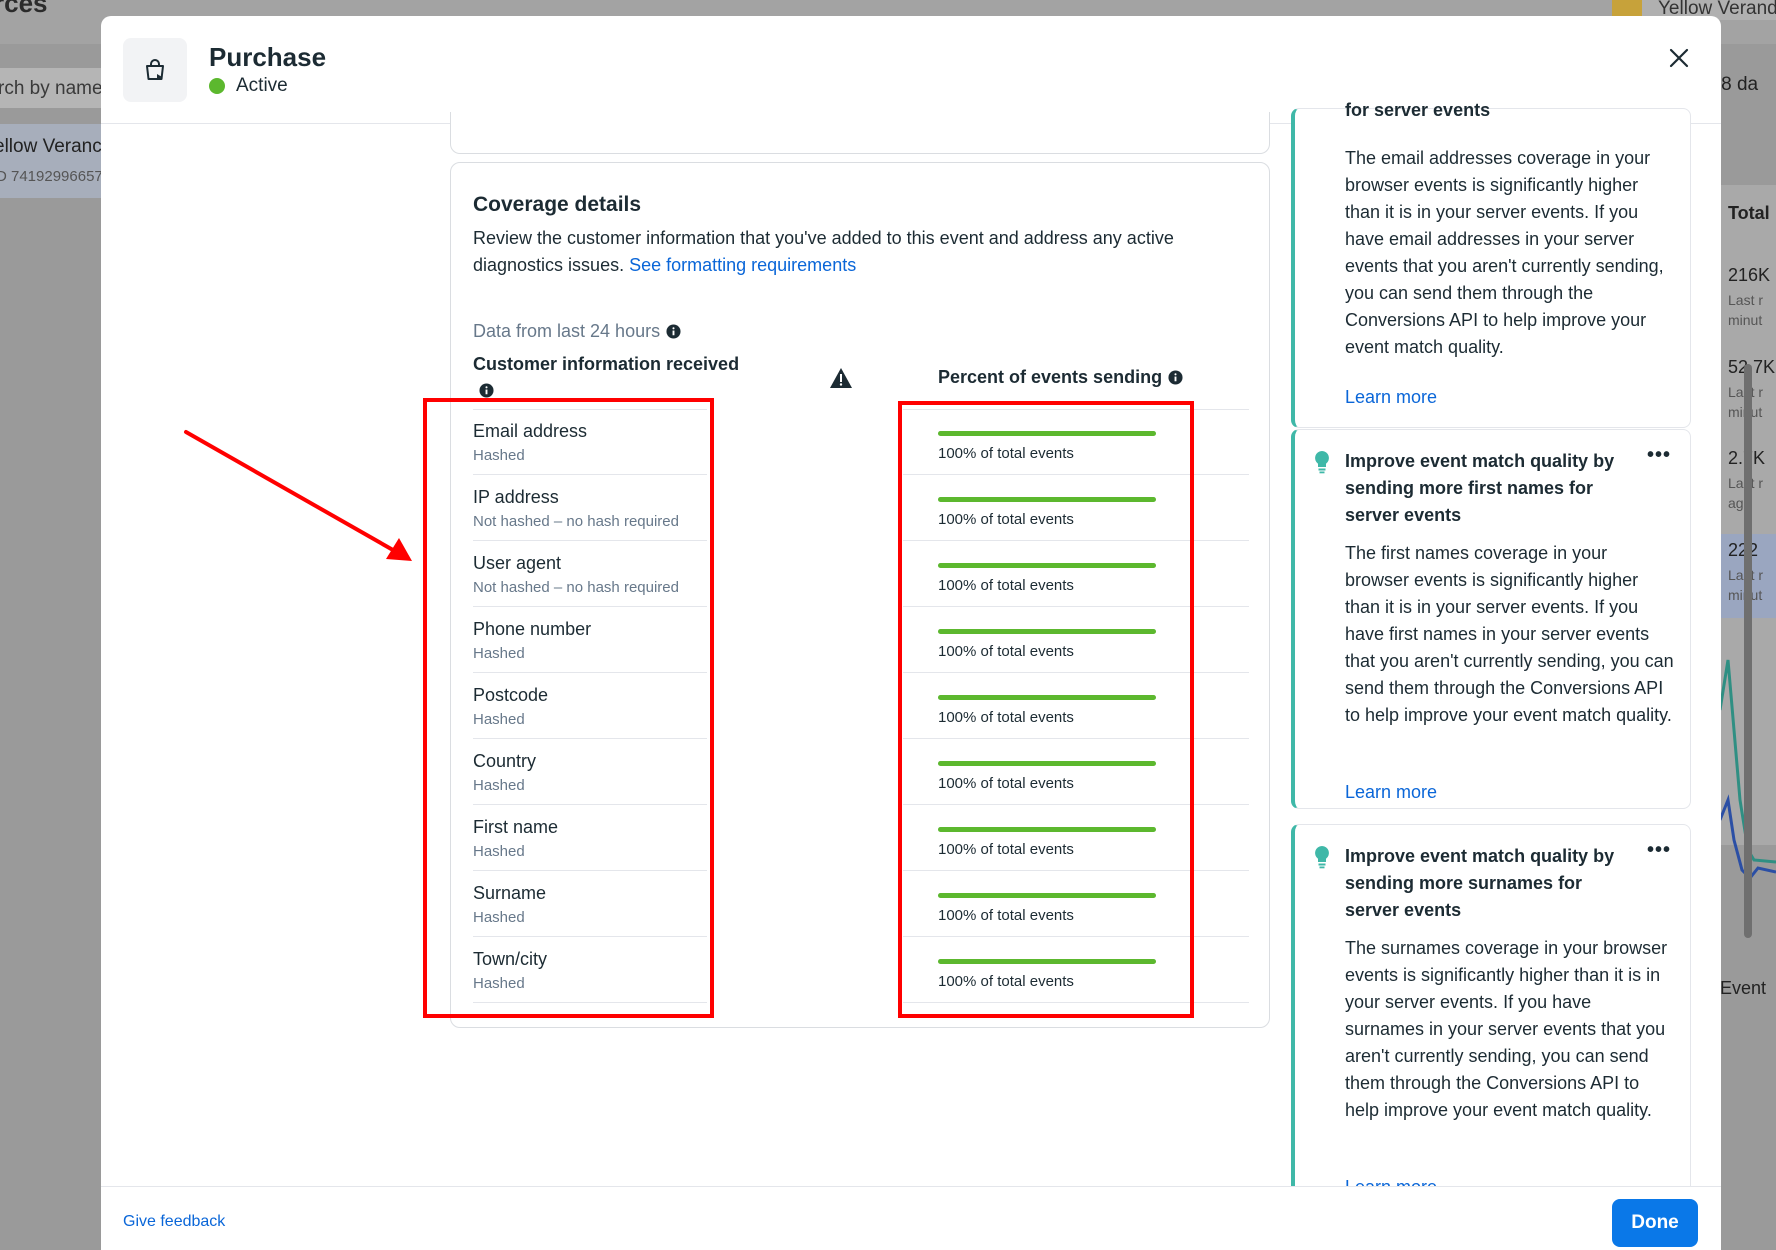 Image resolution: width=1776 pixels, height=1250 pixels. Describe the element at coordinates (55, 88) in the screenshot. I see `background-search-input: rch by name` at that location.